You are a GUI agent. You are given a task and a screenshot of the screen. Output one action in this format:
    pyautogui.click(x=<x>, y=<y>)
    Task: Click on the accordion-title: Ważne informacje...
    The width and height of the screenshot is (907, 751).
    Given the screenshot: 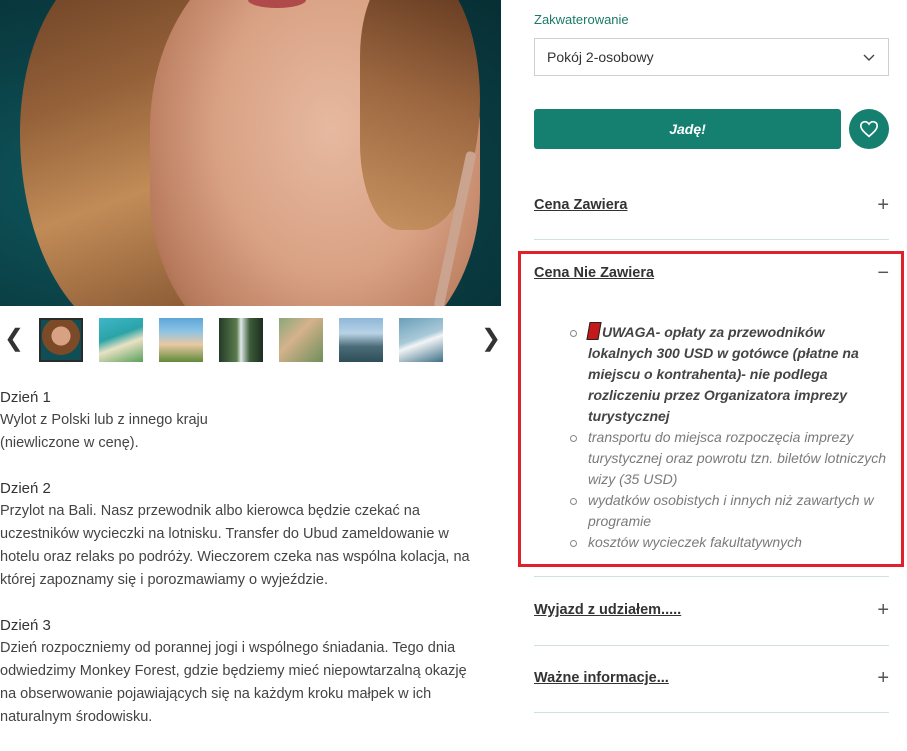 What is the action you would take?
    pyautogui.click(x=601, y=678)
    